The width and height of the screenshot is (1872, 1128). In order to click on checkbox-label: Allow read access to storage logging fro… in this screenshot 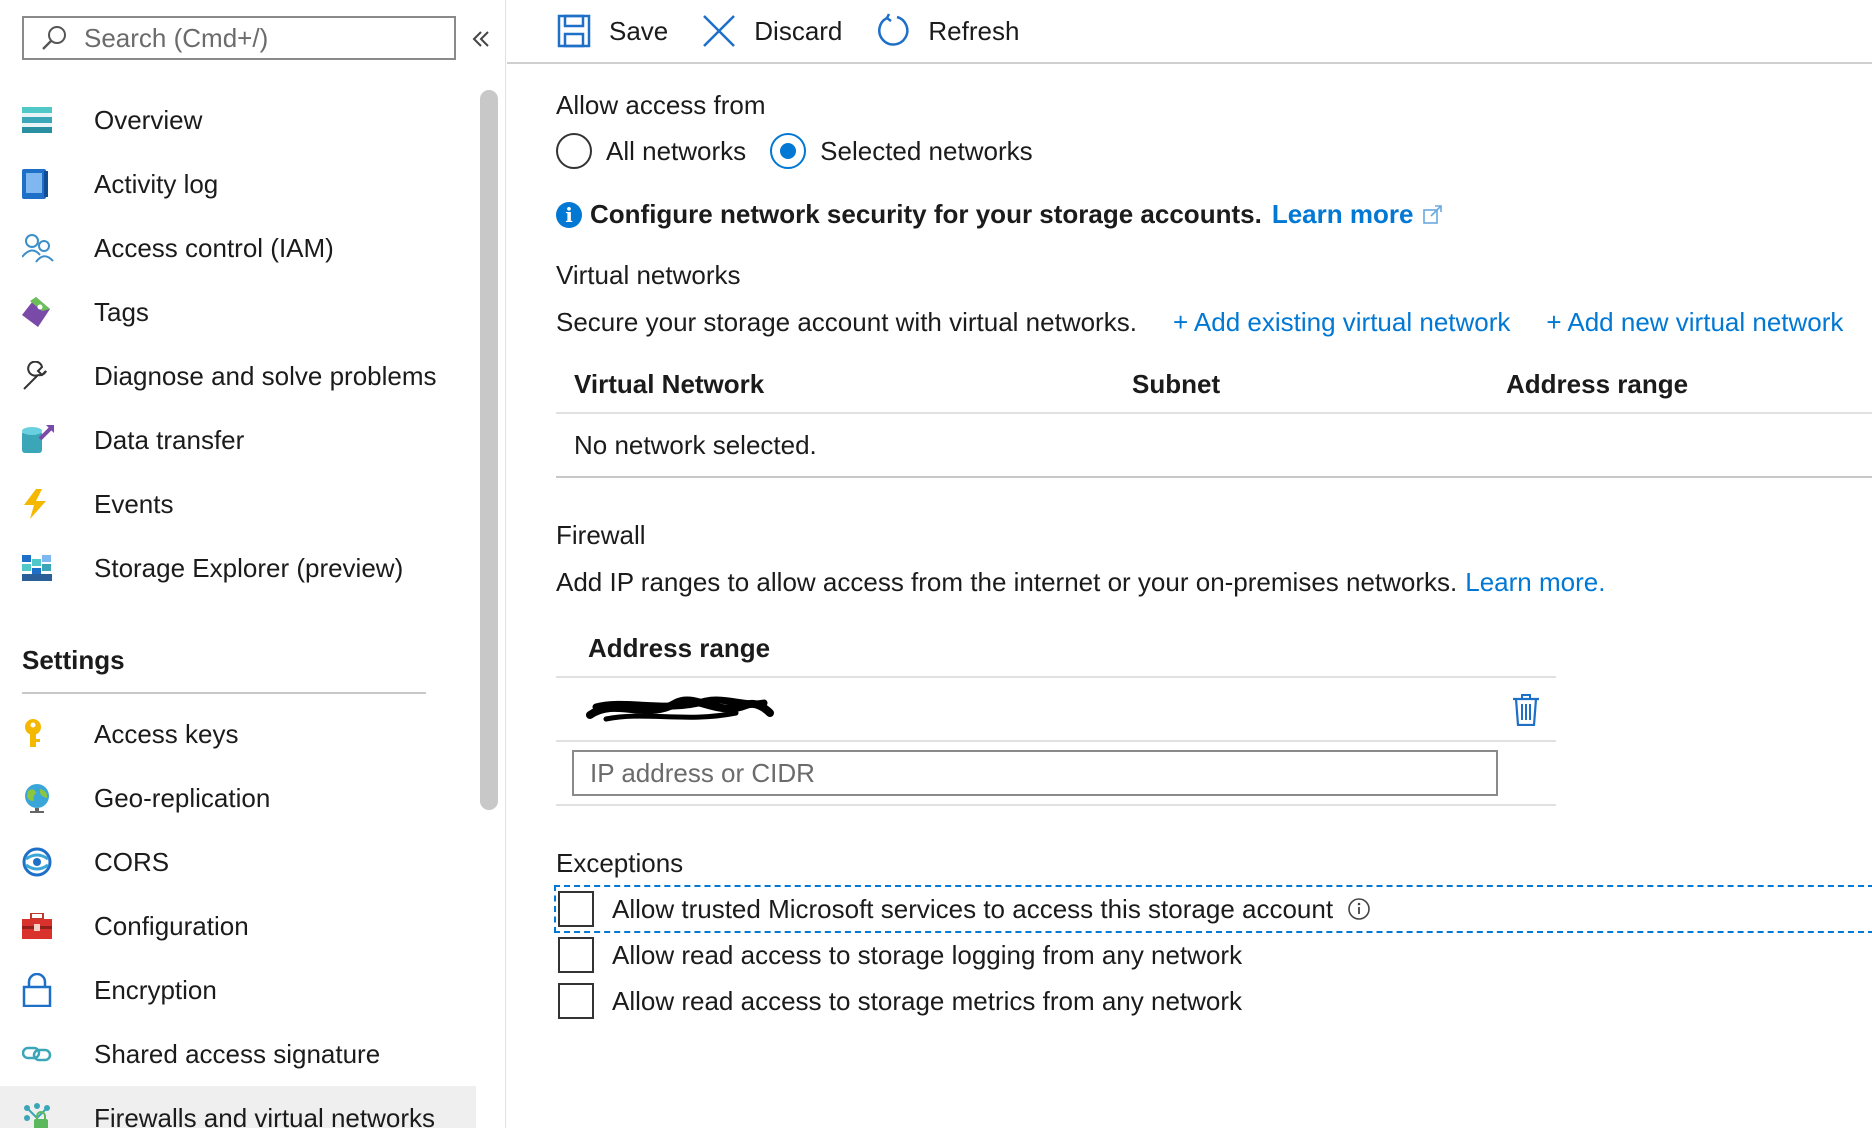, I will do `click(927, 954)`.